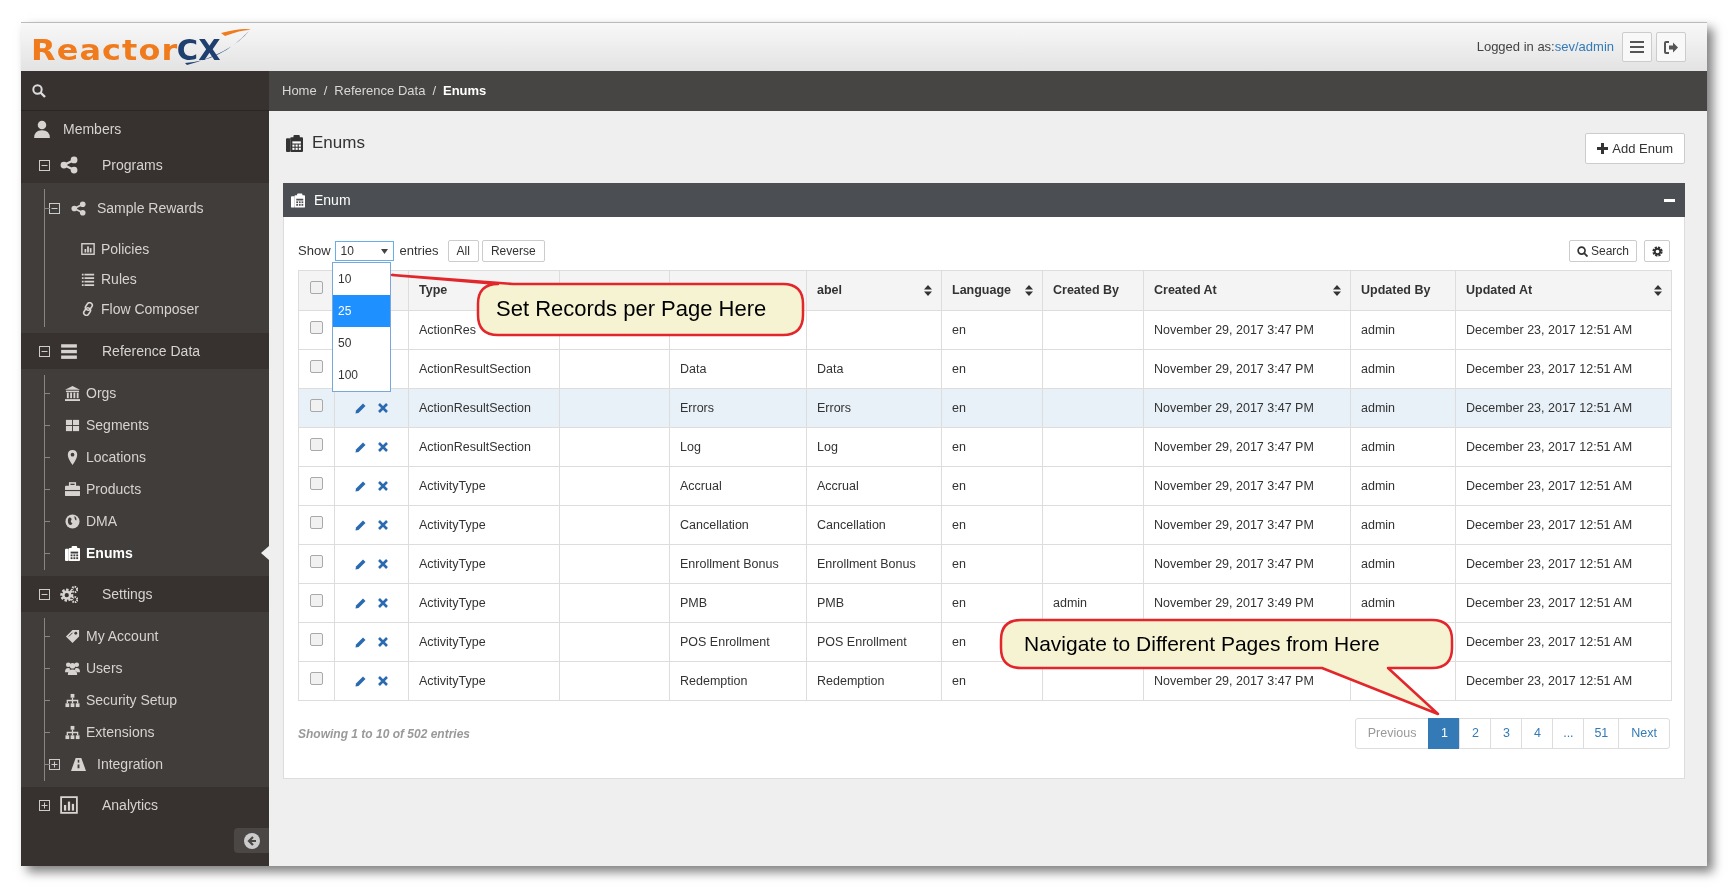  I want to click on show-label: Show, so click(314, 251).